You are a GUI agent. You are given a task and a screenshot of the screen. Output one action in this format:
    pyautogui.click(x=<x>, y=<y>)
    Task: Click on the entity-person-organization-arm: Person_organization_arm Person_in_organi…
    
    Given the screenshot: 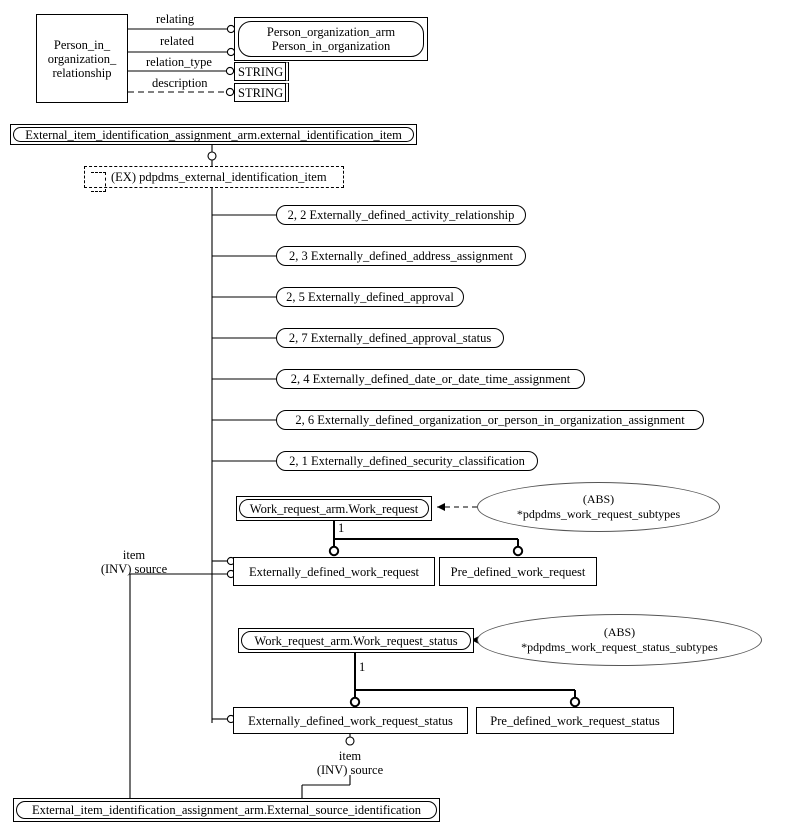 What is the action you would take?
    pyautogui.click(x=331, y=39)
    